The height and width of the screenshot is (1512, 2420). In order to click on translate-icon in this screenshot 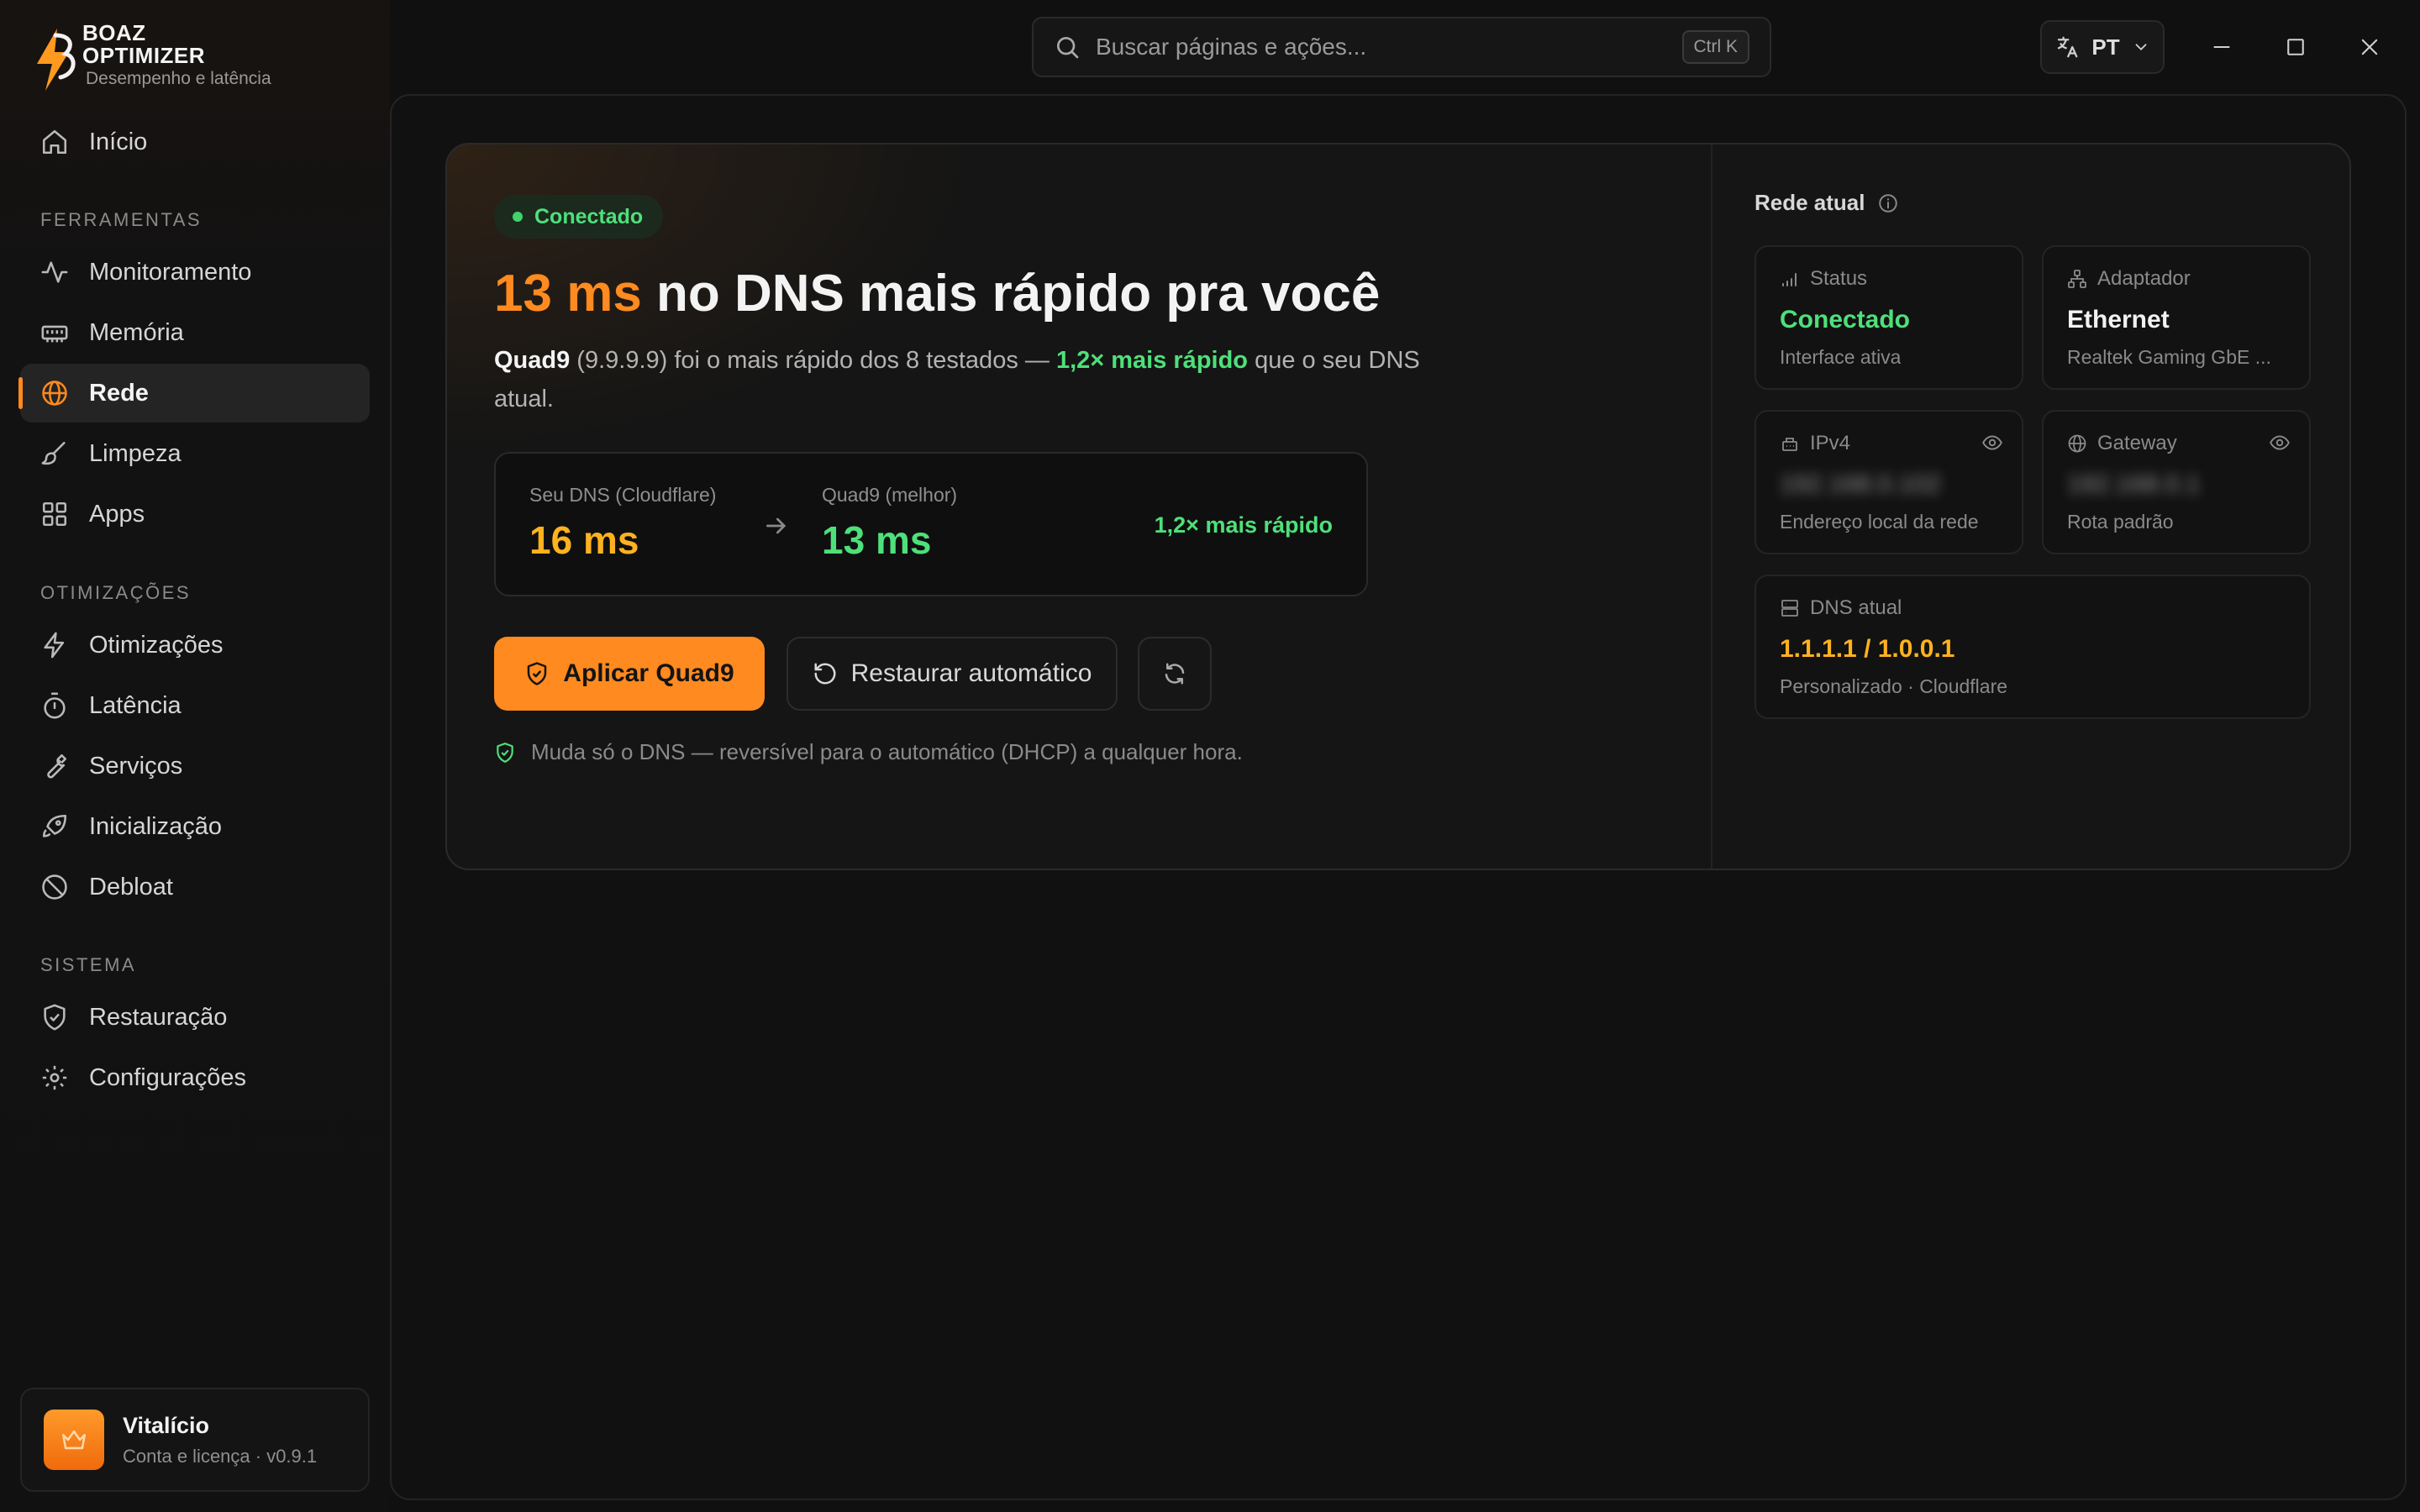, I will do `click(2068, 47)`.